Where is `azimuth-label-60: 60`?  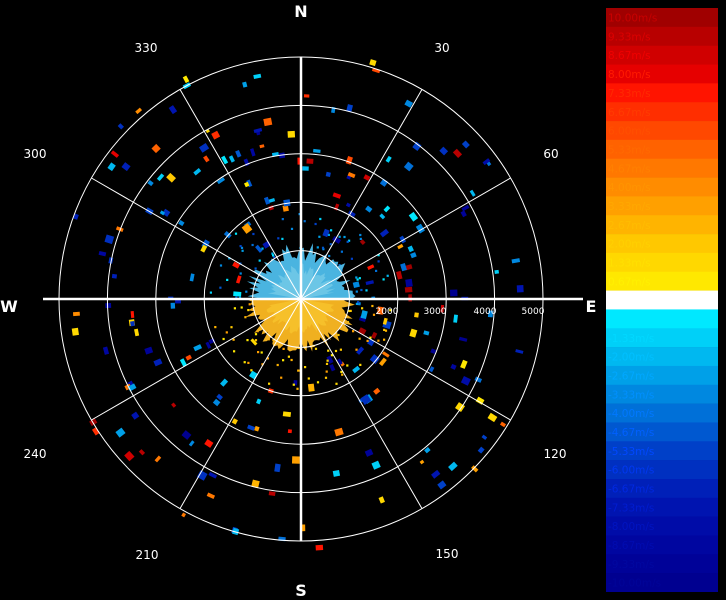 azimuth-label-60: 60 is located at coordinates (550, 154).